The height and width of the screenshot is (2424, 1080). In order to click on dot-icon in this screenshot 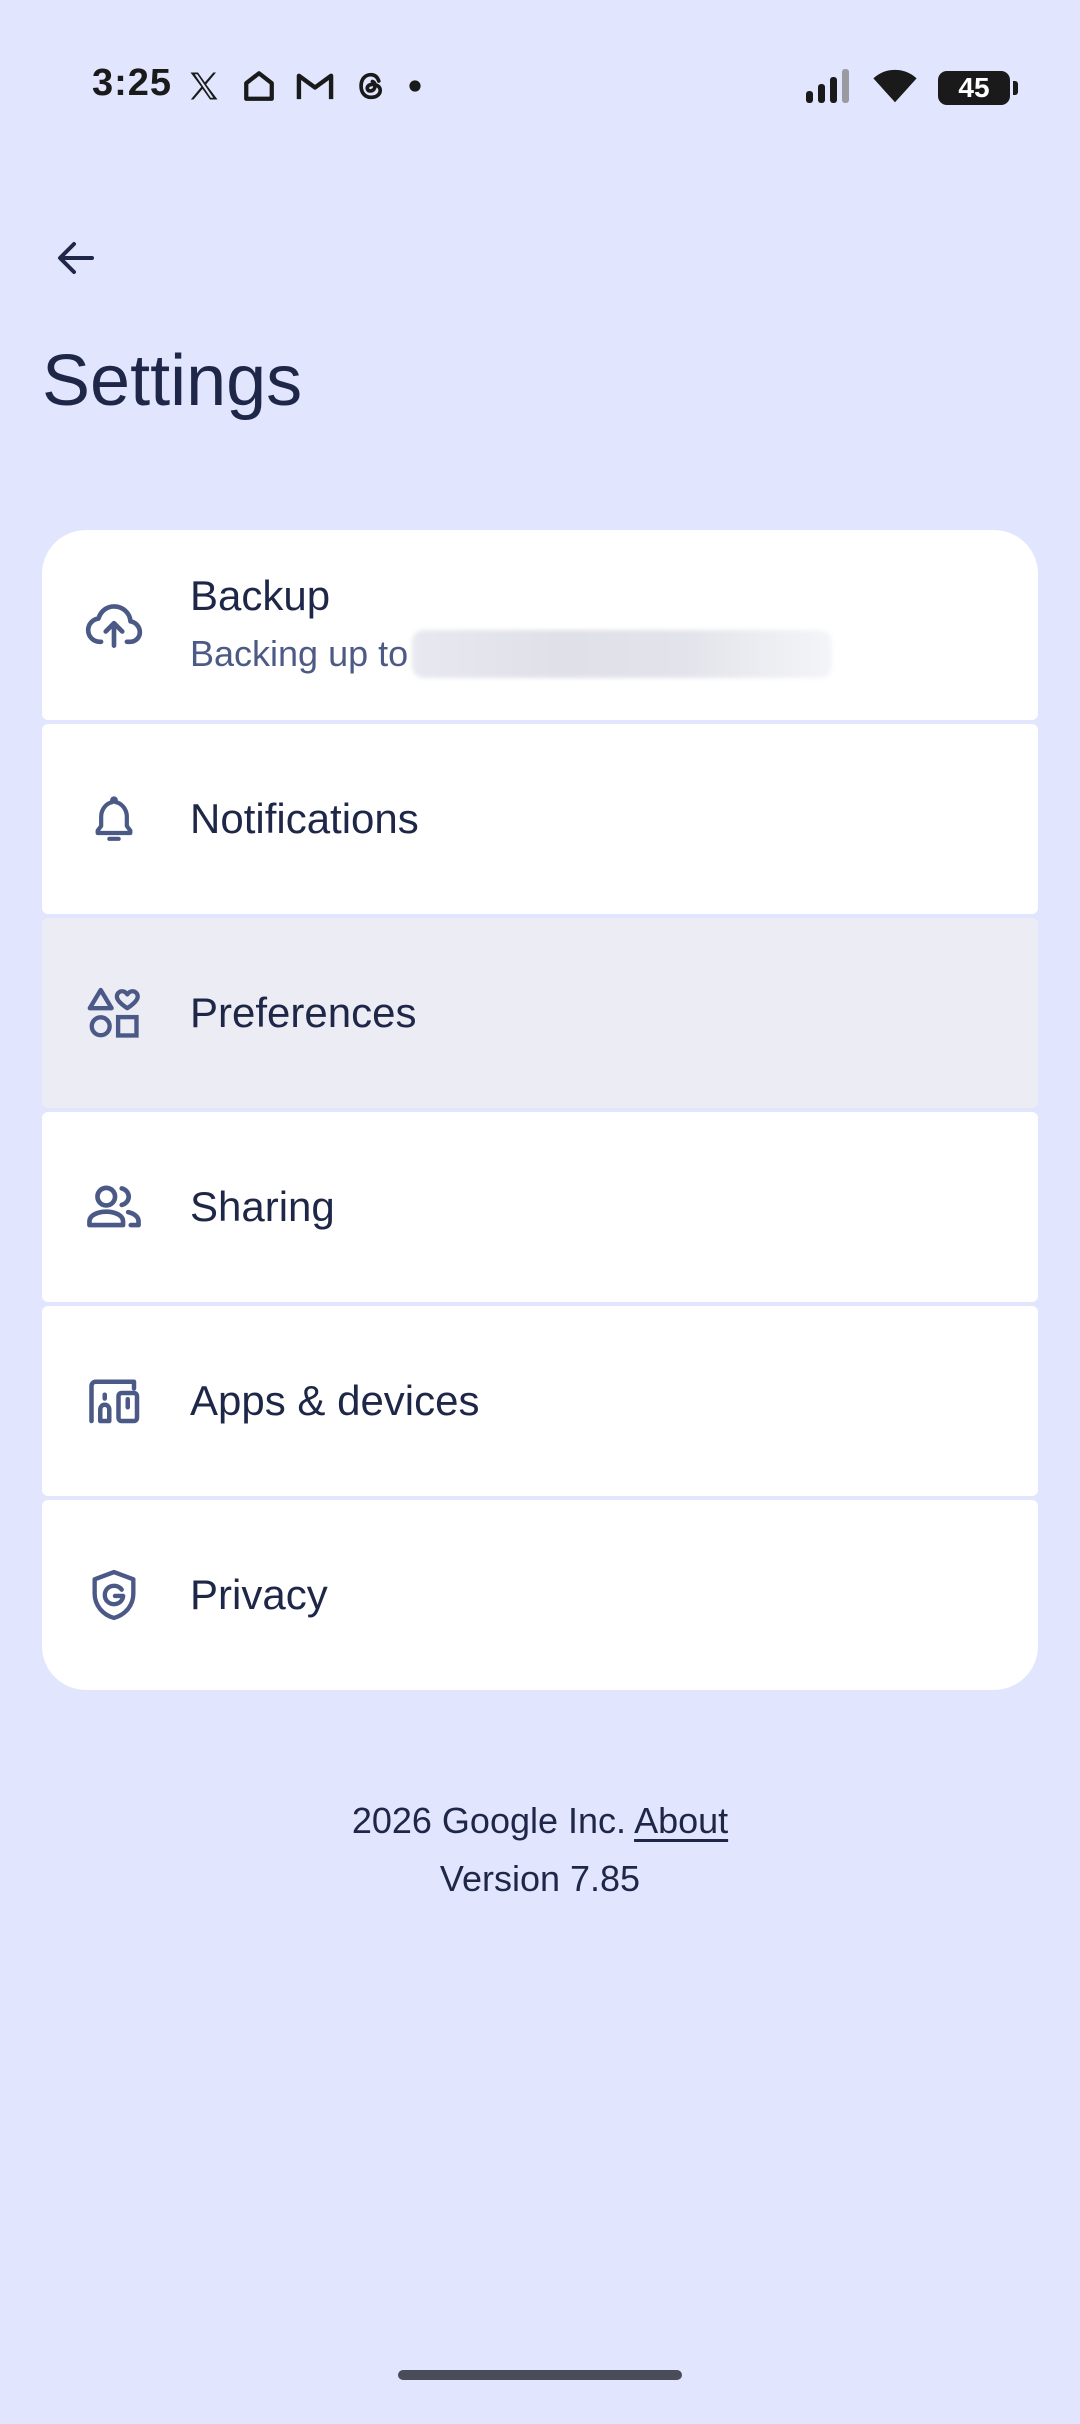, I will do `click(415, 88)`.